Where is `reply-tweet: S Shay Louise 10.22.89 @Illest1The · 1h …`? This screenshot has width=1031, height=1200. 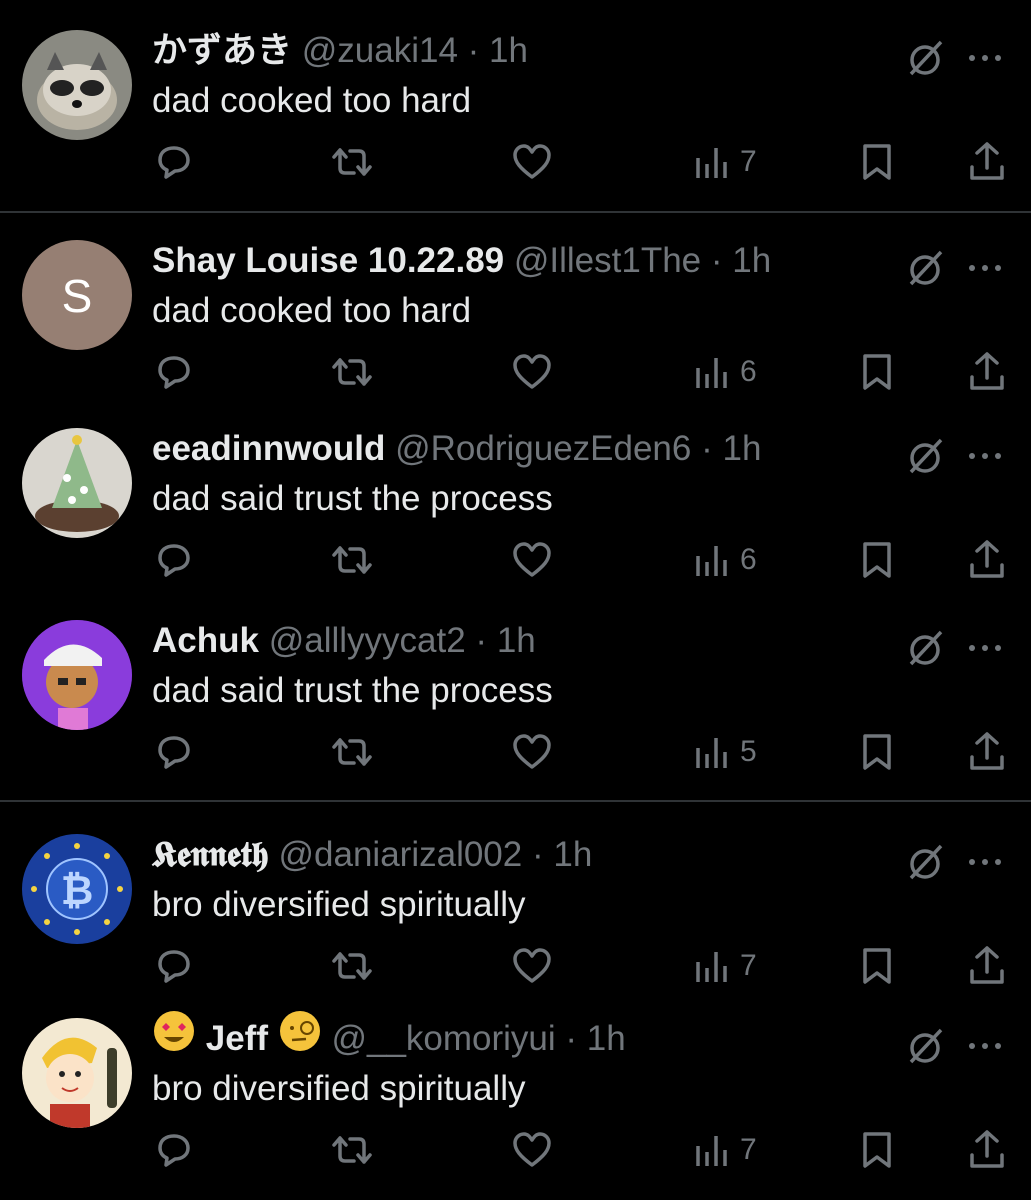
reply-tweet: S Shay Louise 10.22.89 @Illest1The · 1h … is located at coordinates (515, 325).